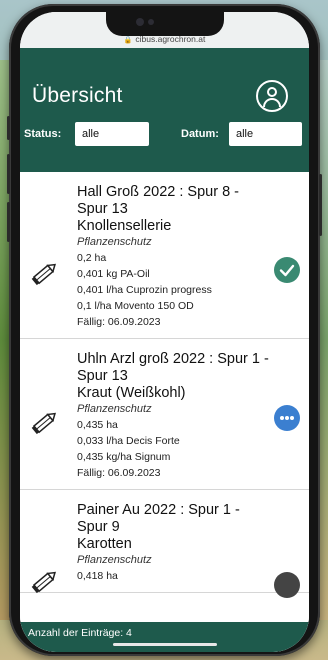 The height and width of the screenshot is (660, 328). What do you see at coordinates (113, 274) in the screenshot?
I see `entry-detail: 0,401 kg PA-Oil` at bounding box center [113, 274].